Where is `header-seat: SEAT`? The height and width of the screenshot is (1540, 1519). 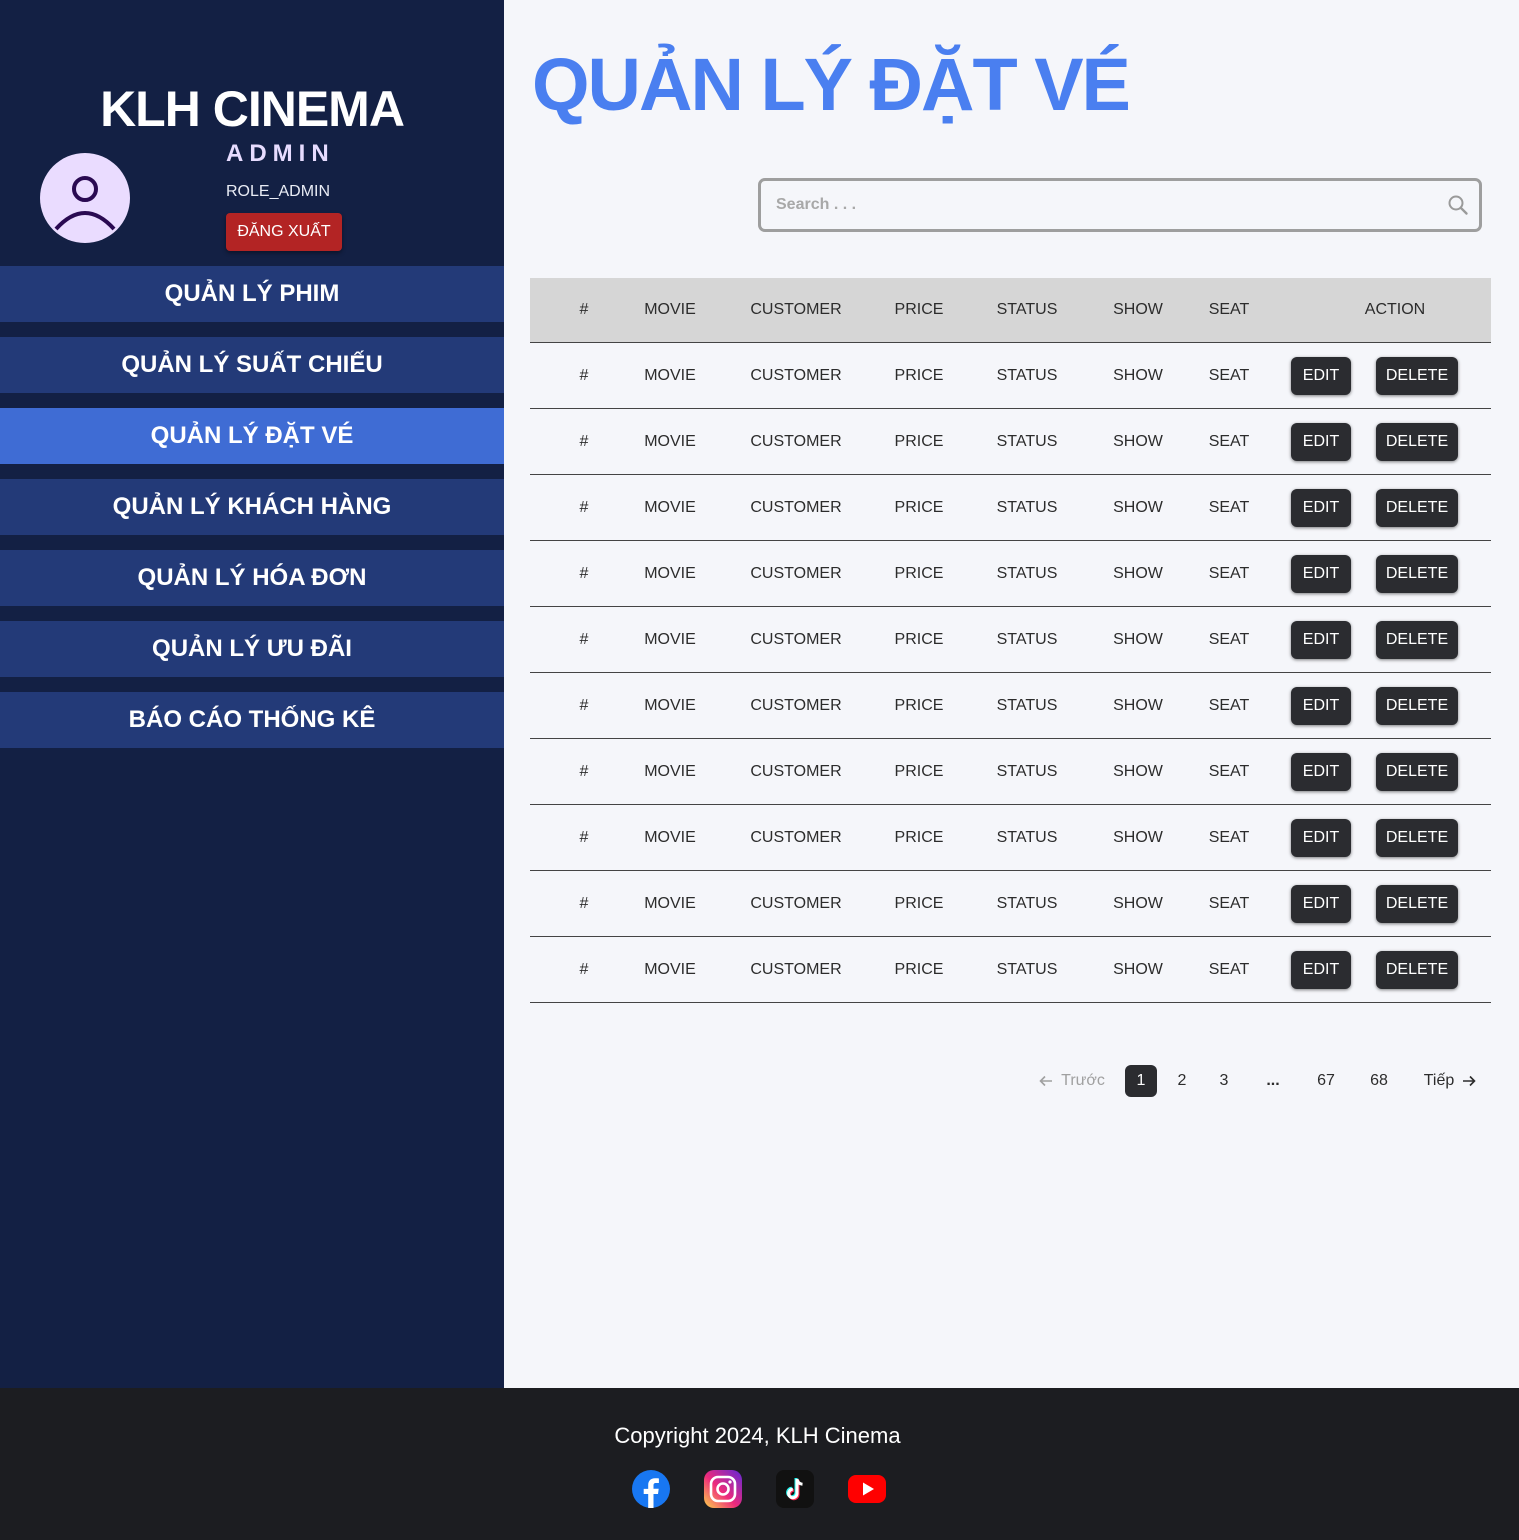 header-seat: SEAT is located at coordinates (1229, 309).